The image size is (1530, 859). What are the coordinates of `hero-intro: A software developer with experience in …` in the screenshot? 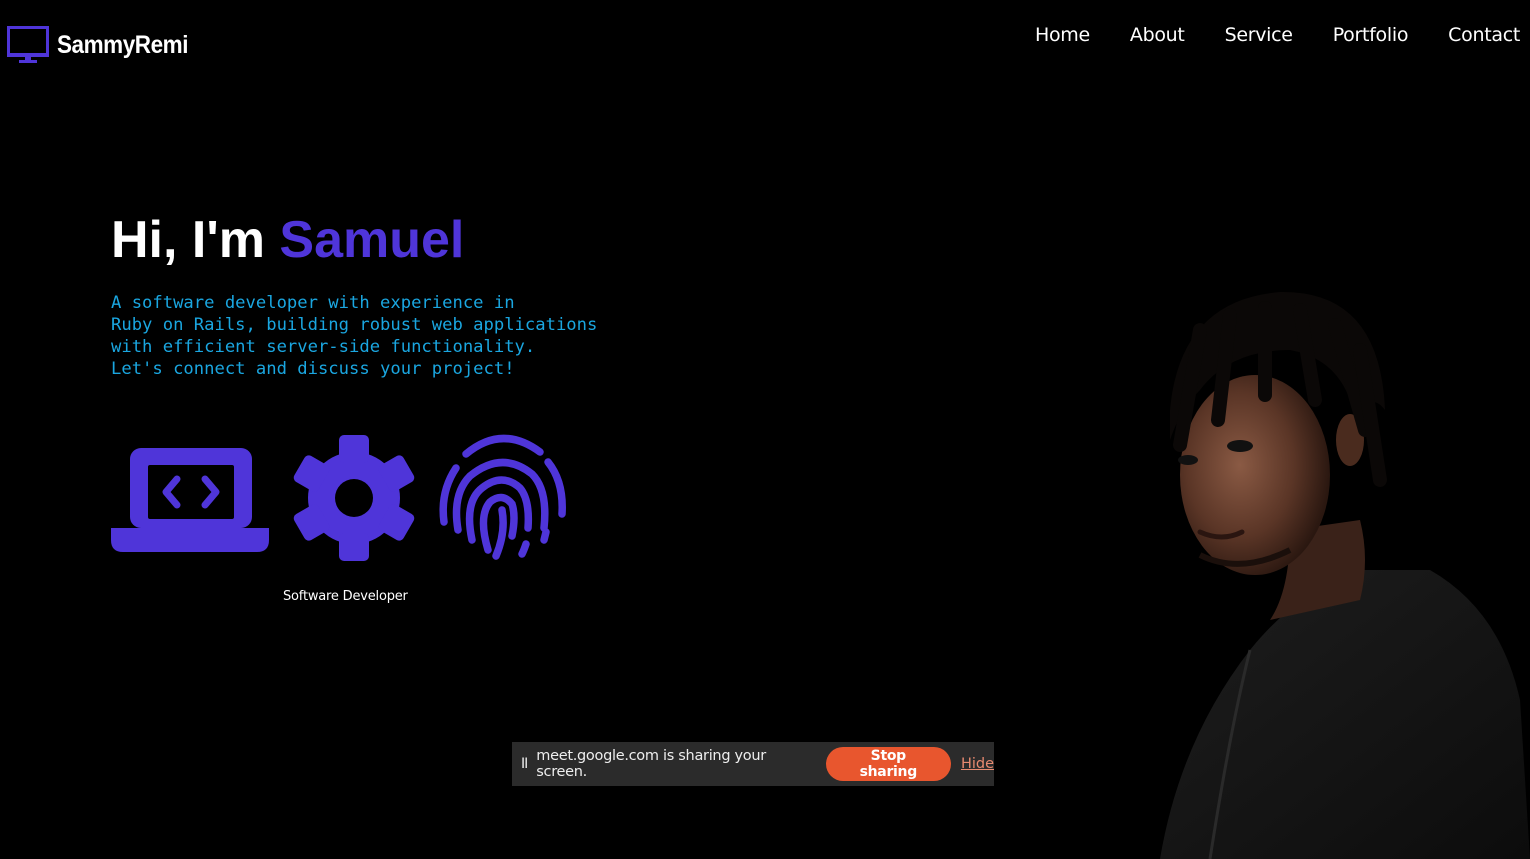 It's located at (391, 336).